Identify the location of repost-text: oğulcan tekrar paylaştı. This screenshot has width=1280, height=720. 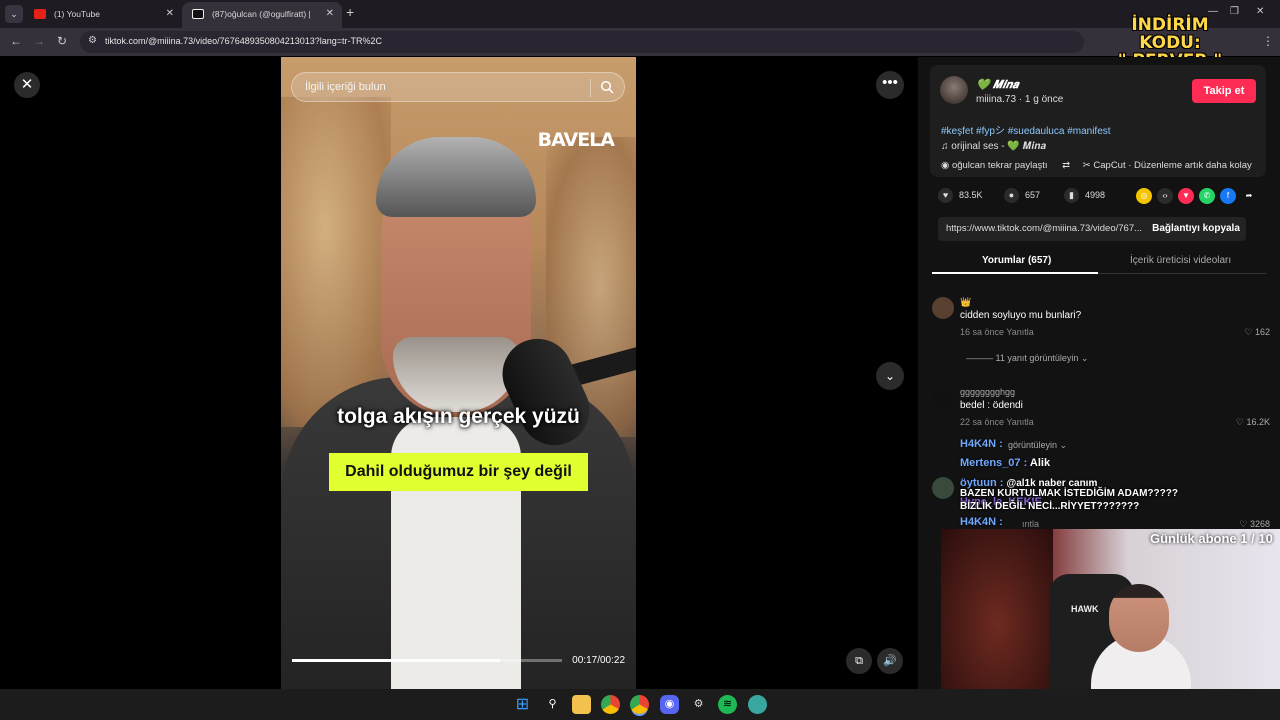
(999, 165).